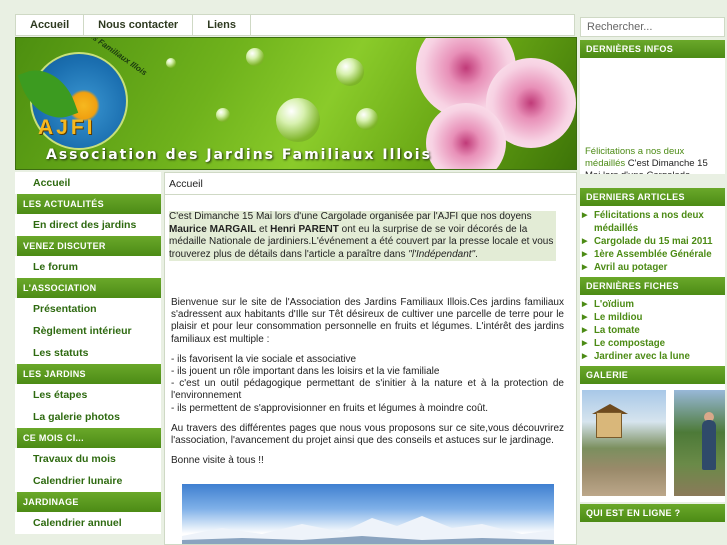  What do you see at coordinates (618, 317) in the screenshot?
I see `fiche-title: Le mildiou` at bounding box center [618, 317].